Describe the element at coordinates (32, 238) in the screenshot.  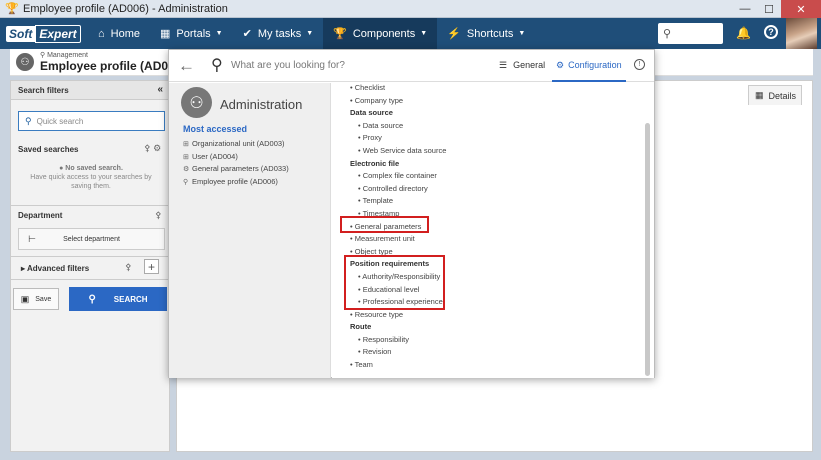
I see `hierarchy-icon: ⊢` at that location.